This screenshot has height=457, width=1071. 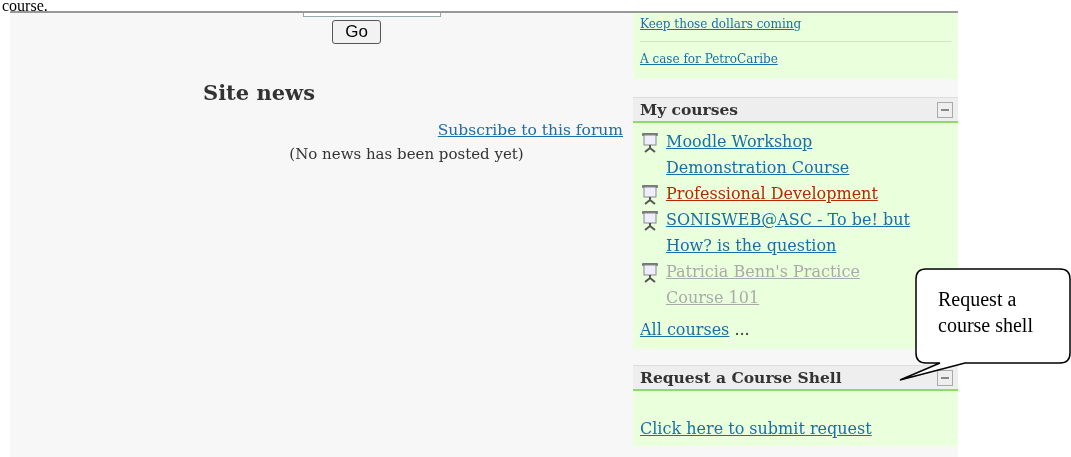 What do you see at coordinates (685, 329) in the screenshot?
I see `all-courses-link: All courses` at bounding box center [685, 329].